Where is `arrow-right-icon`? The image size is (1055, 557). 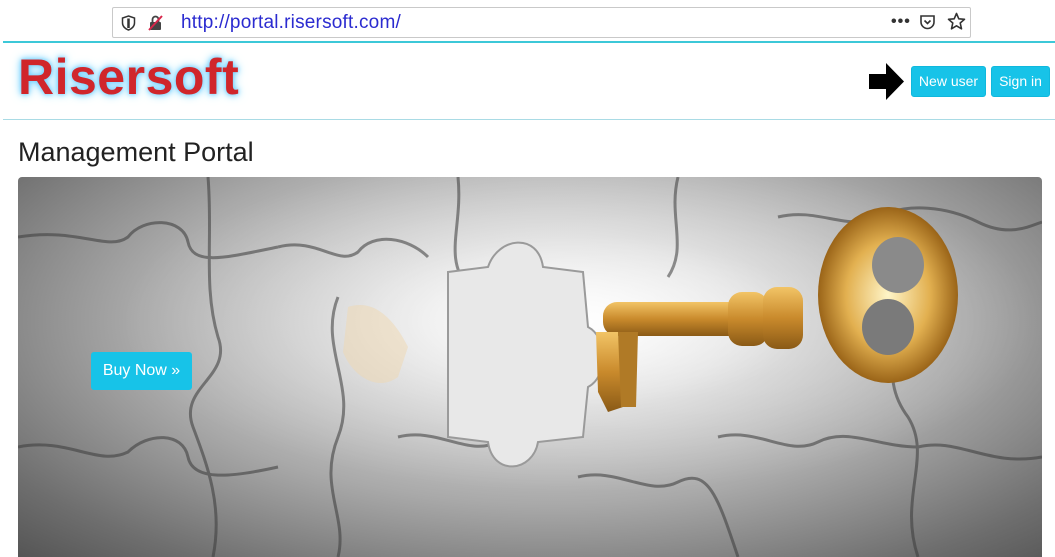 arrow-right-icon is located at coordinates (886, 81).